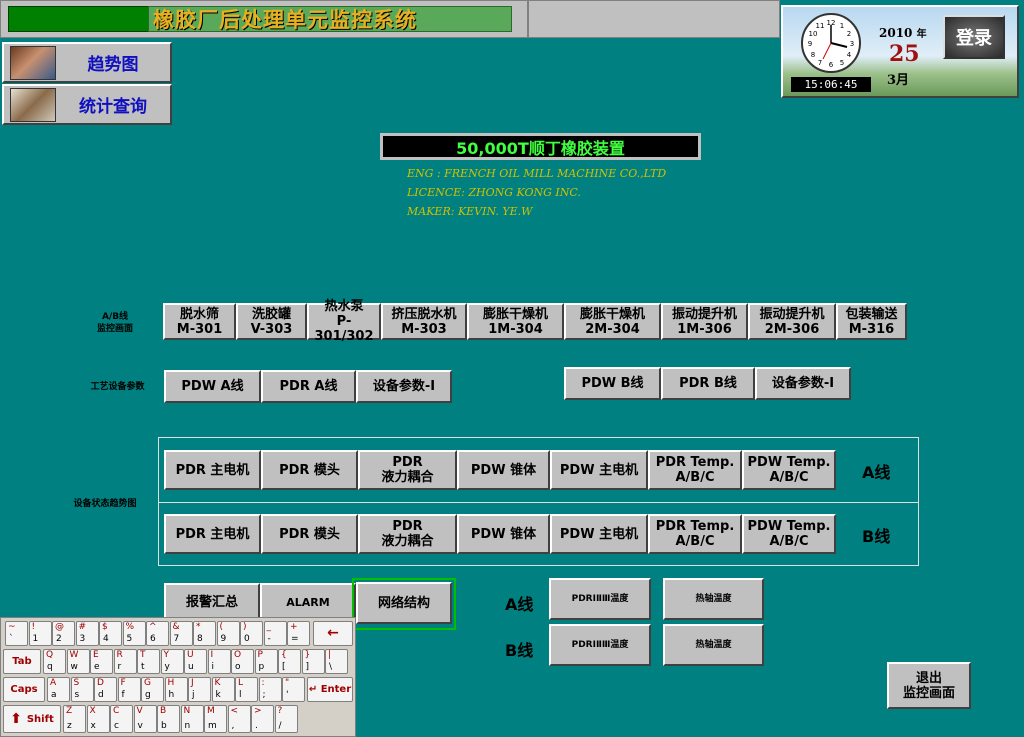 The height and width of the screenshot is (737, 1024). What do you see at coordinates (333, 633) in the screenshot?
I see `backspace-key: ←` at bounding box center [333, 633].